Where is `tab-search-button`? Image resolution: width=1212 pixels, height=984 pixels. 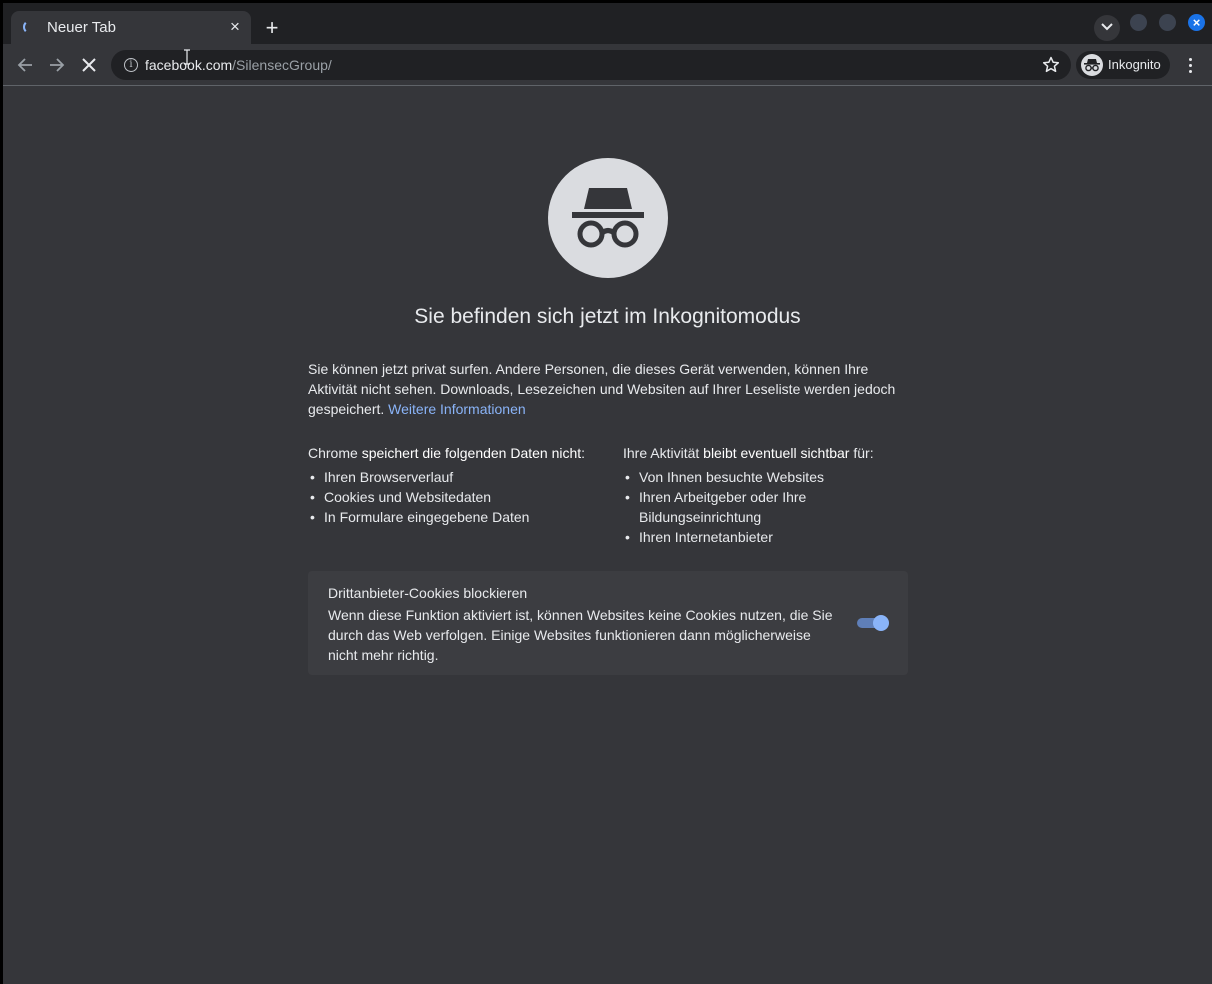
tab-search-button is located at coordinates (1107, 28).